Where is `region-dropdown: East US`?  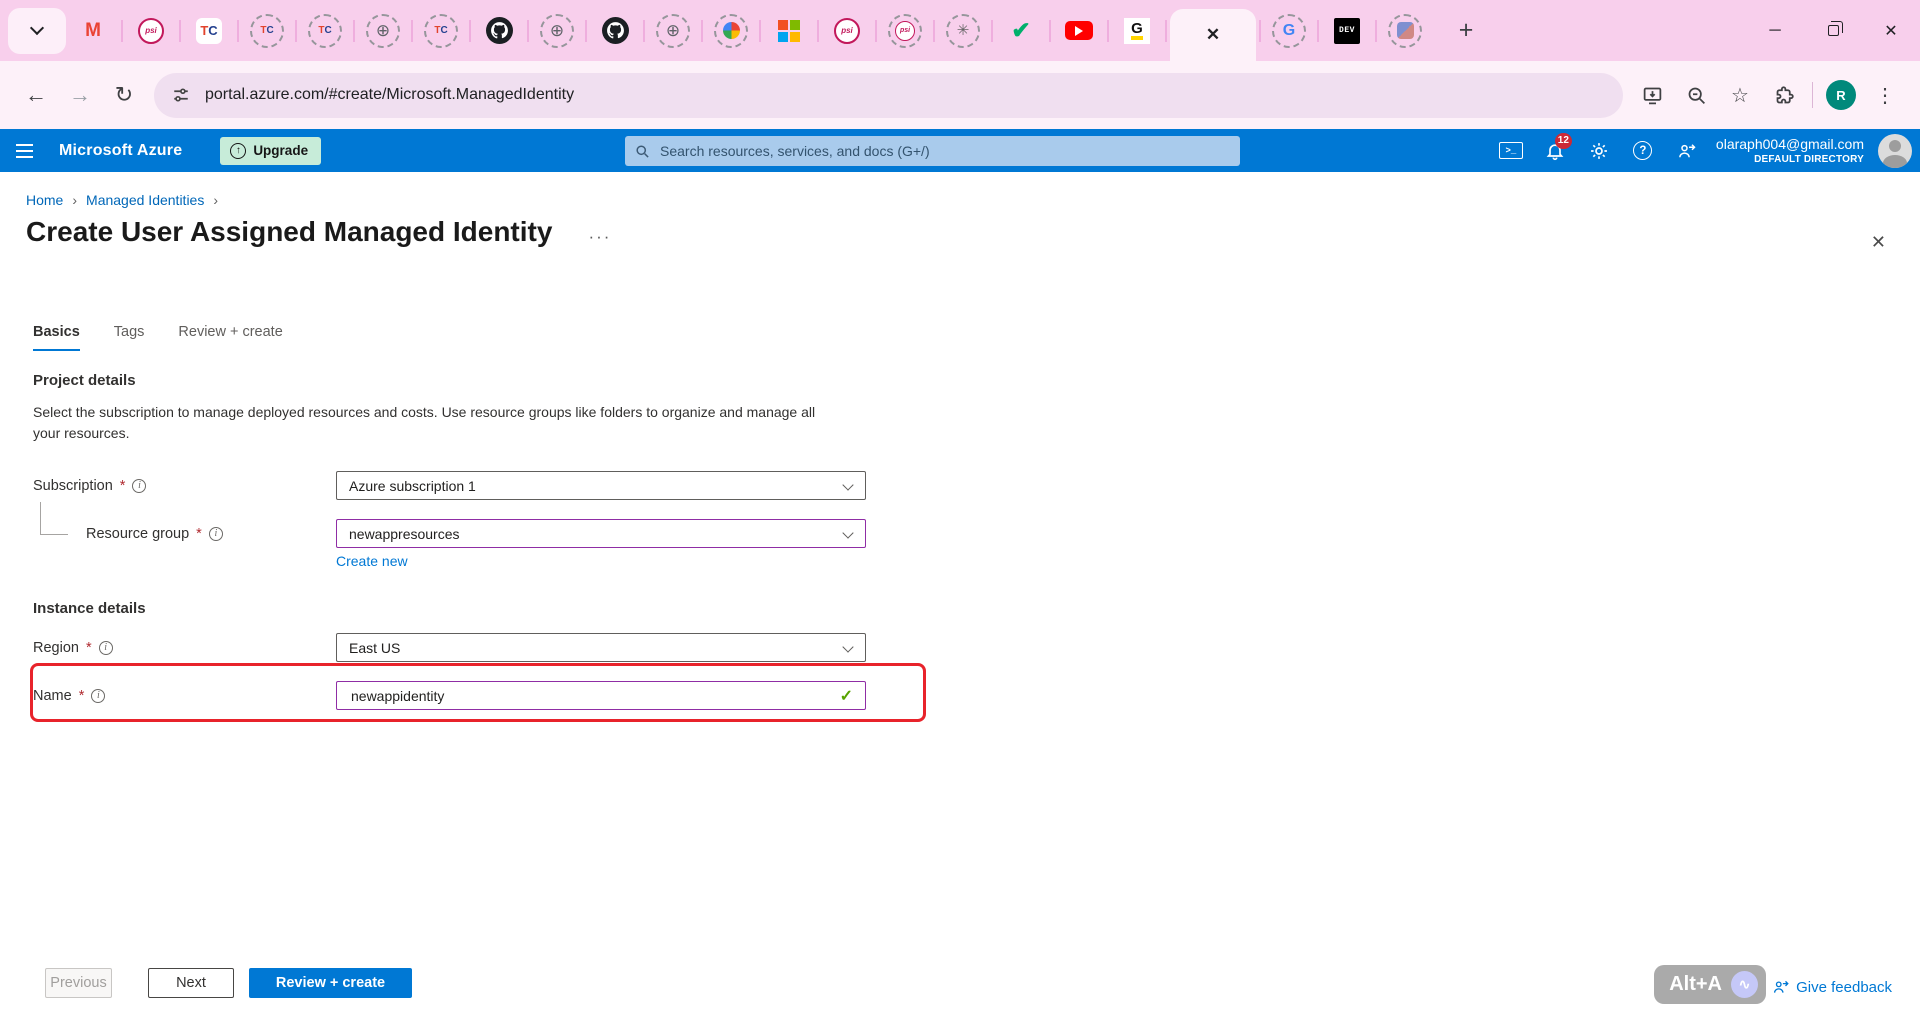
region-dropdown: East US is located at coordinates (601, 647).